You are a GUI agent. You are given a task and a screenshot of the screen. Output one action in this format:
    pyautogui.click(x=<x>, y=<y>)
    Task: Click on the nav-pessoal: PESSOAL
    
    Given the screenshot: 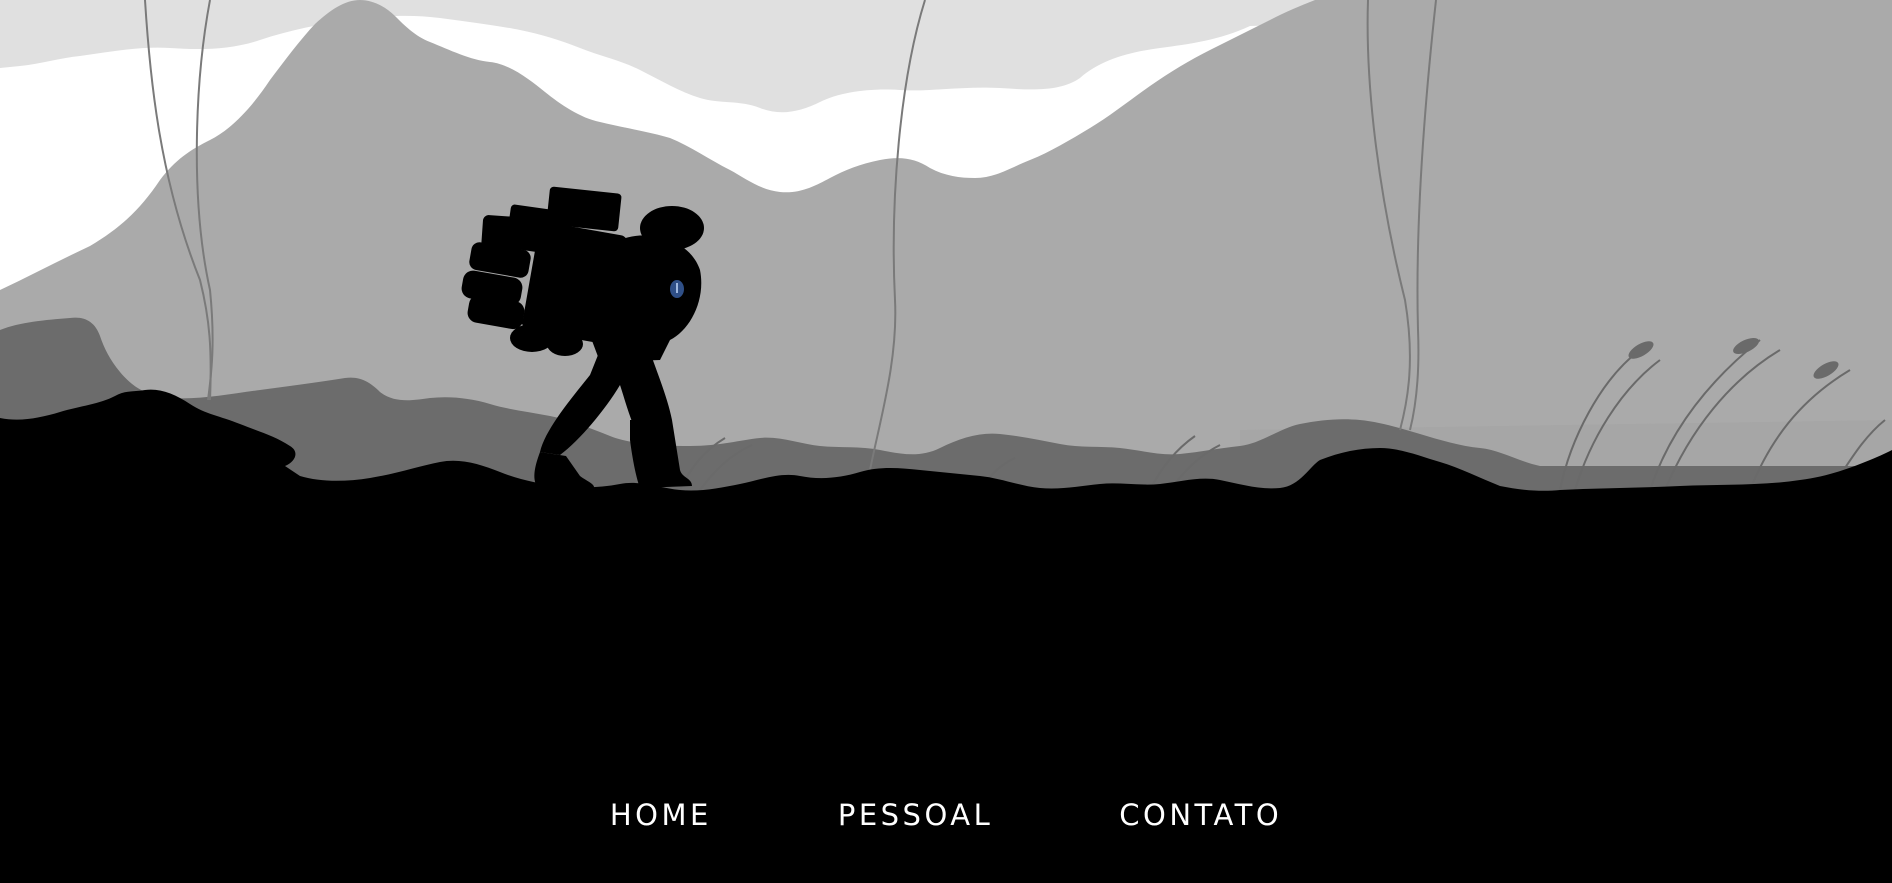 What is the action you would take?
    pyautogui.click(x=915, y=815)
    